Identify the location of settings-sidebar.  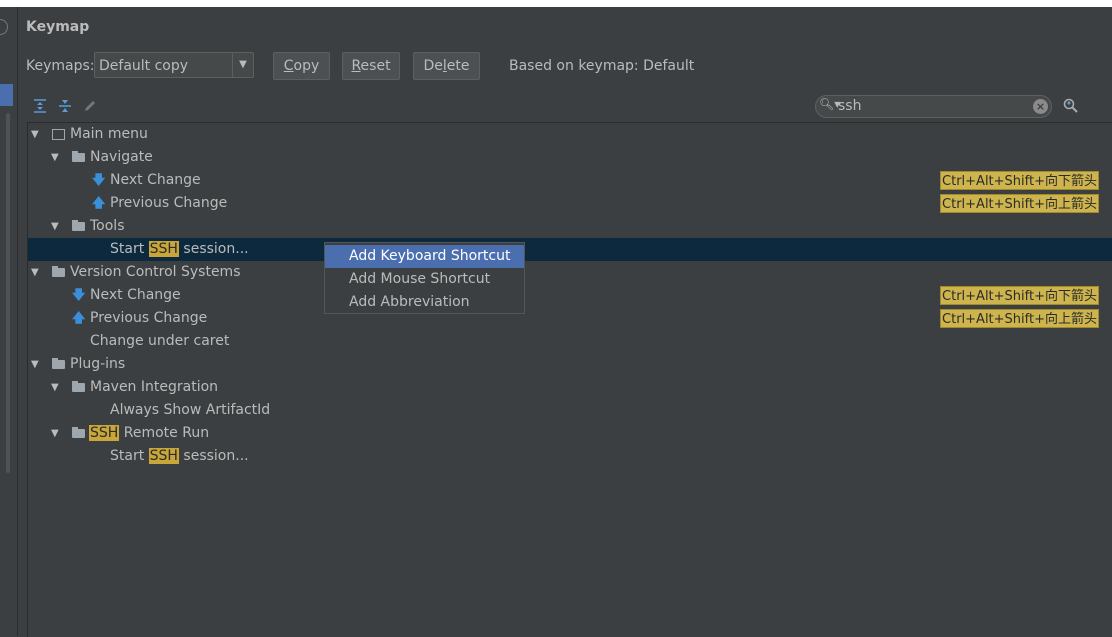
(9, 321).